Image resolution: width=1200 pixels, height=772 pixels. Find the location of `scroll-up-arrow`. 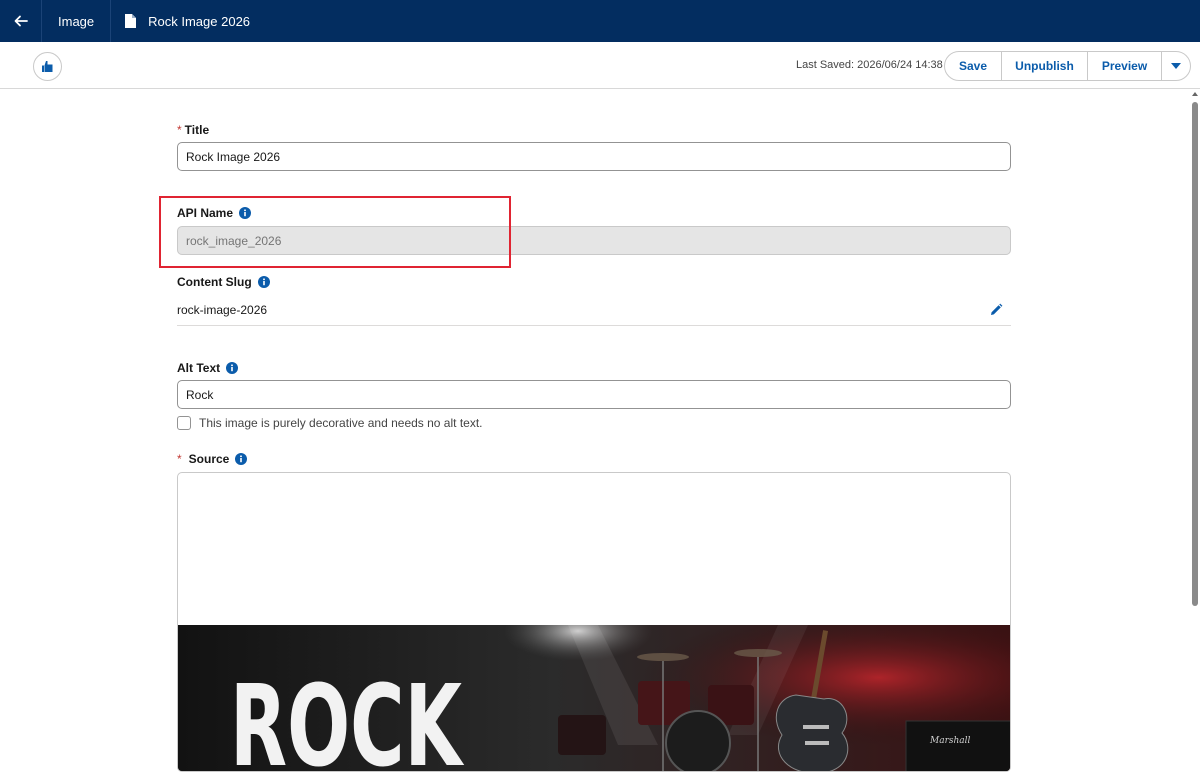

scroll-up-arrow is located at coordinates (1195, 94).